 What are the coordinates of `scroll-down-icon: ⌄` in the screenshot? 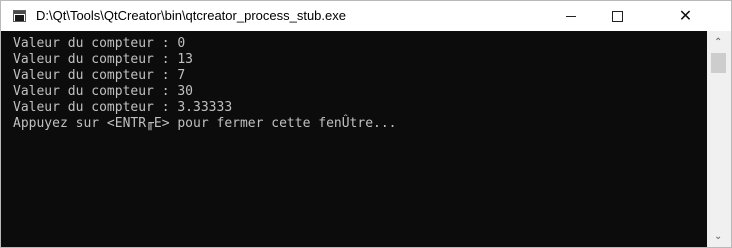 It's located at (718, 236).